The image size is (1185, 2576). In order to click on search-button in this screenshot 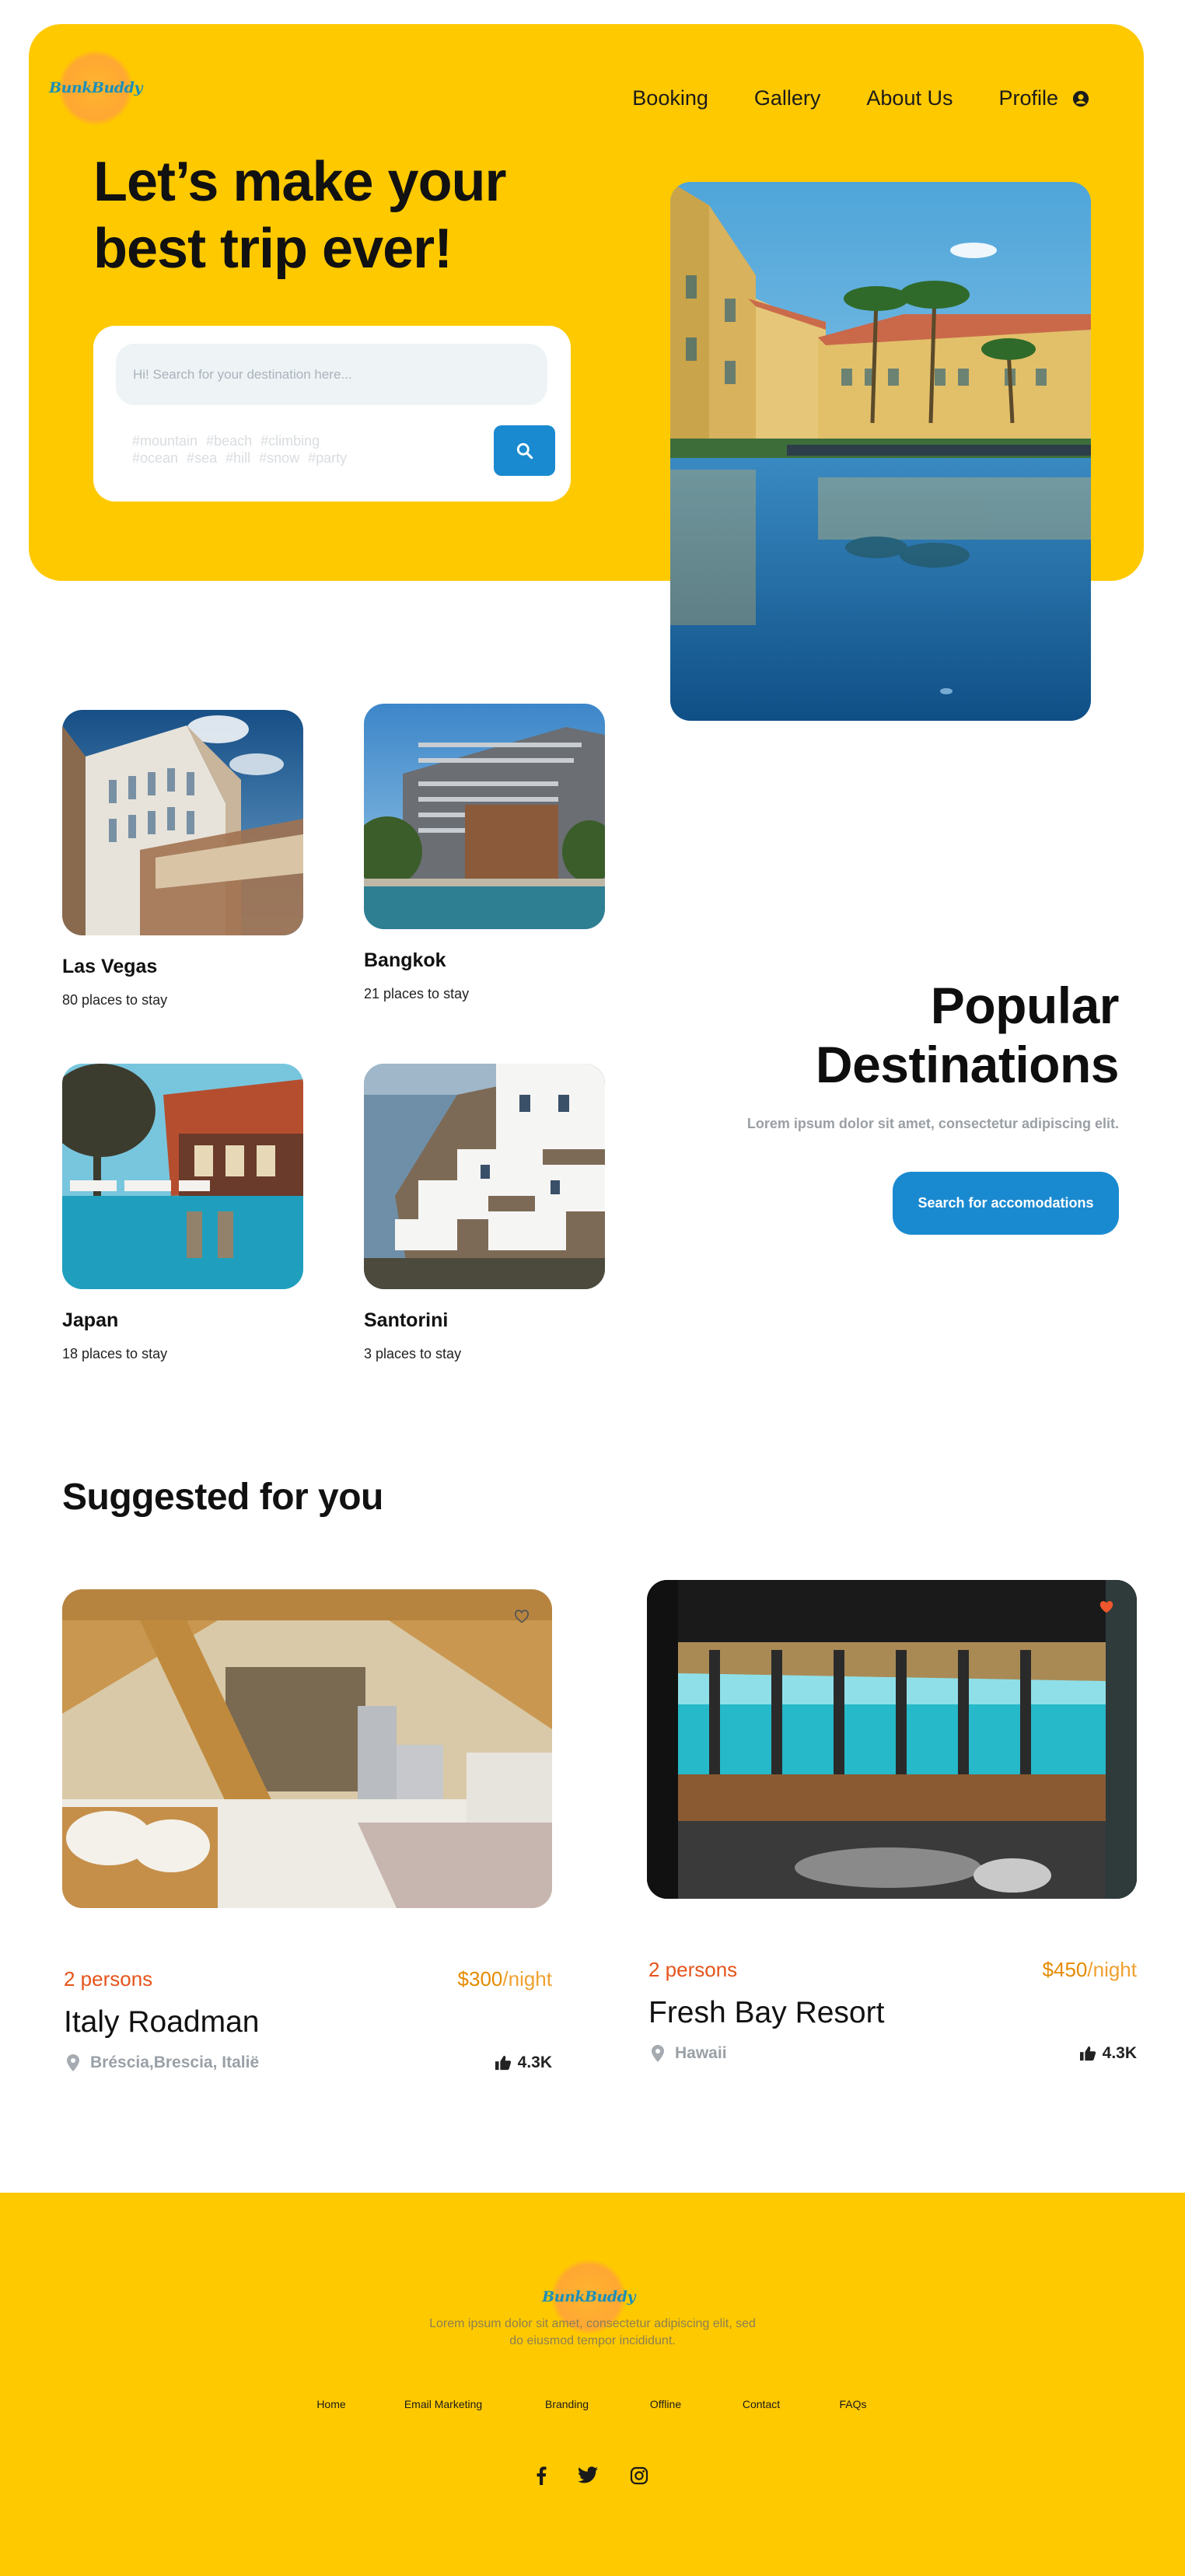, I will do `click(524, 450)`.